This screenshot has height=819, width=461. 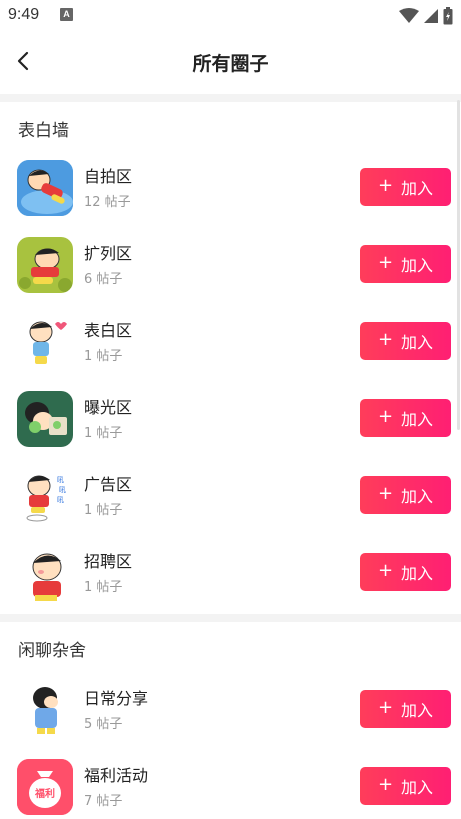 What do you see at coordinates (52, 651) in the screenshot?
I see `section-title: 闲聊杂舍` at bounding box center [52, 651].